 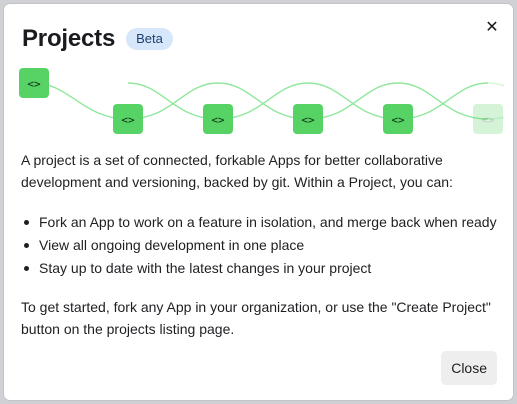 I want to click on main-app-node: <>, so click(x=34, y=83).